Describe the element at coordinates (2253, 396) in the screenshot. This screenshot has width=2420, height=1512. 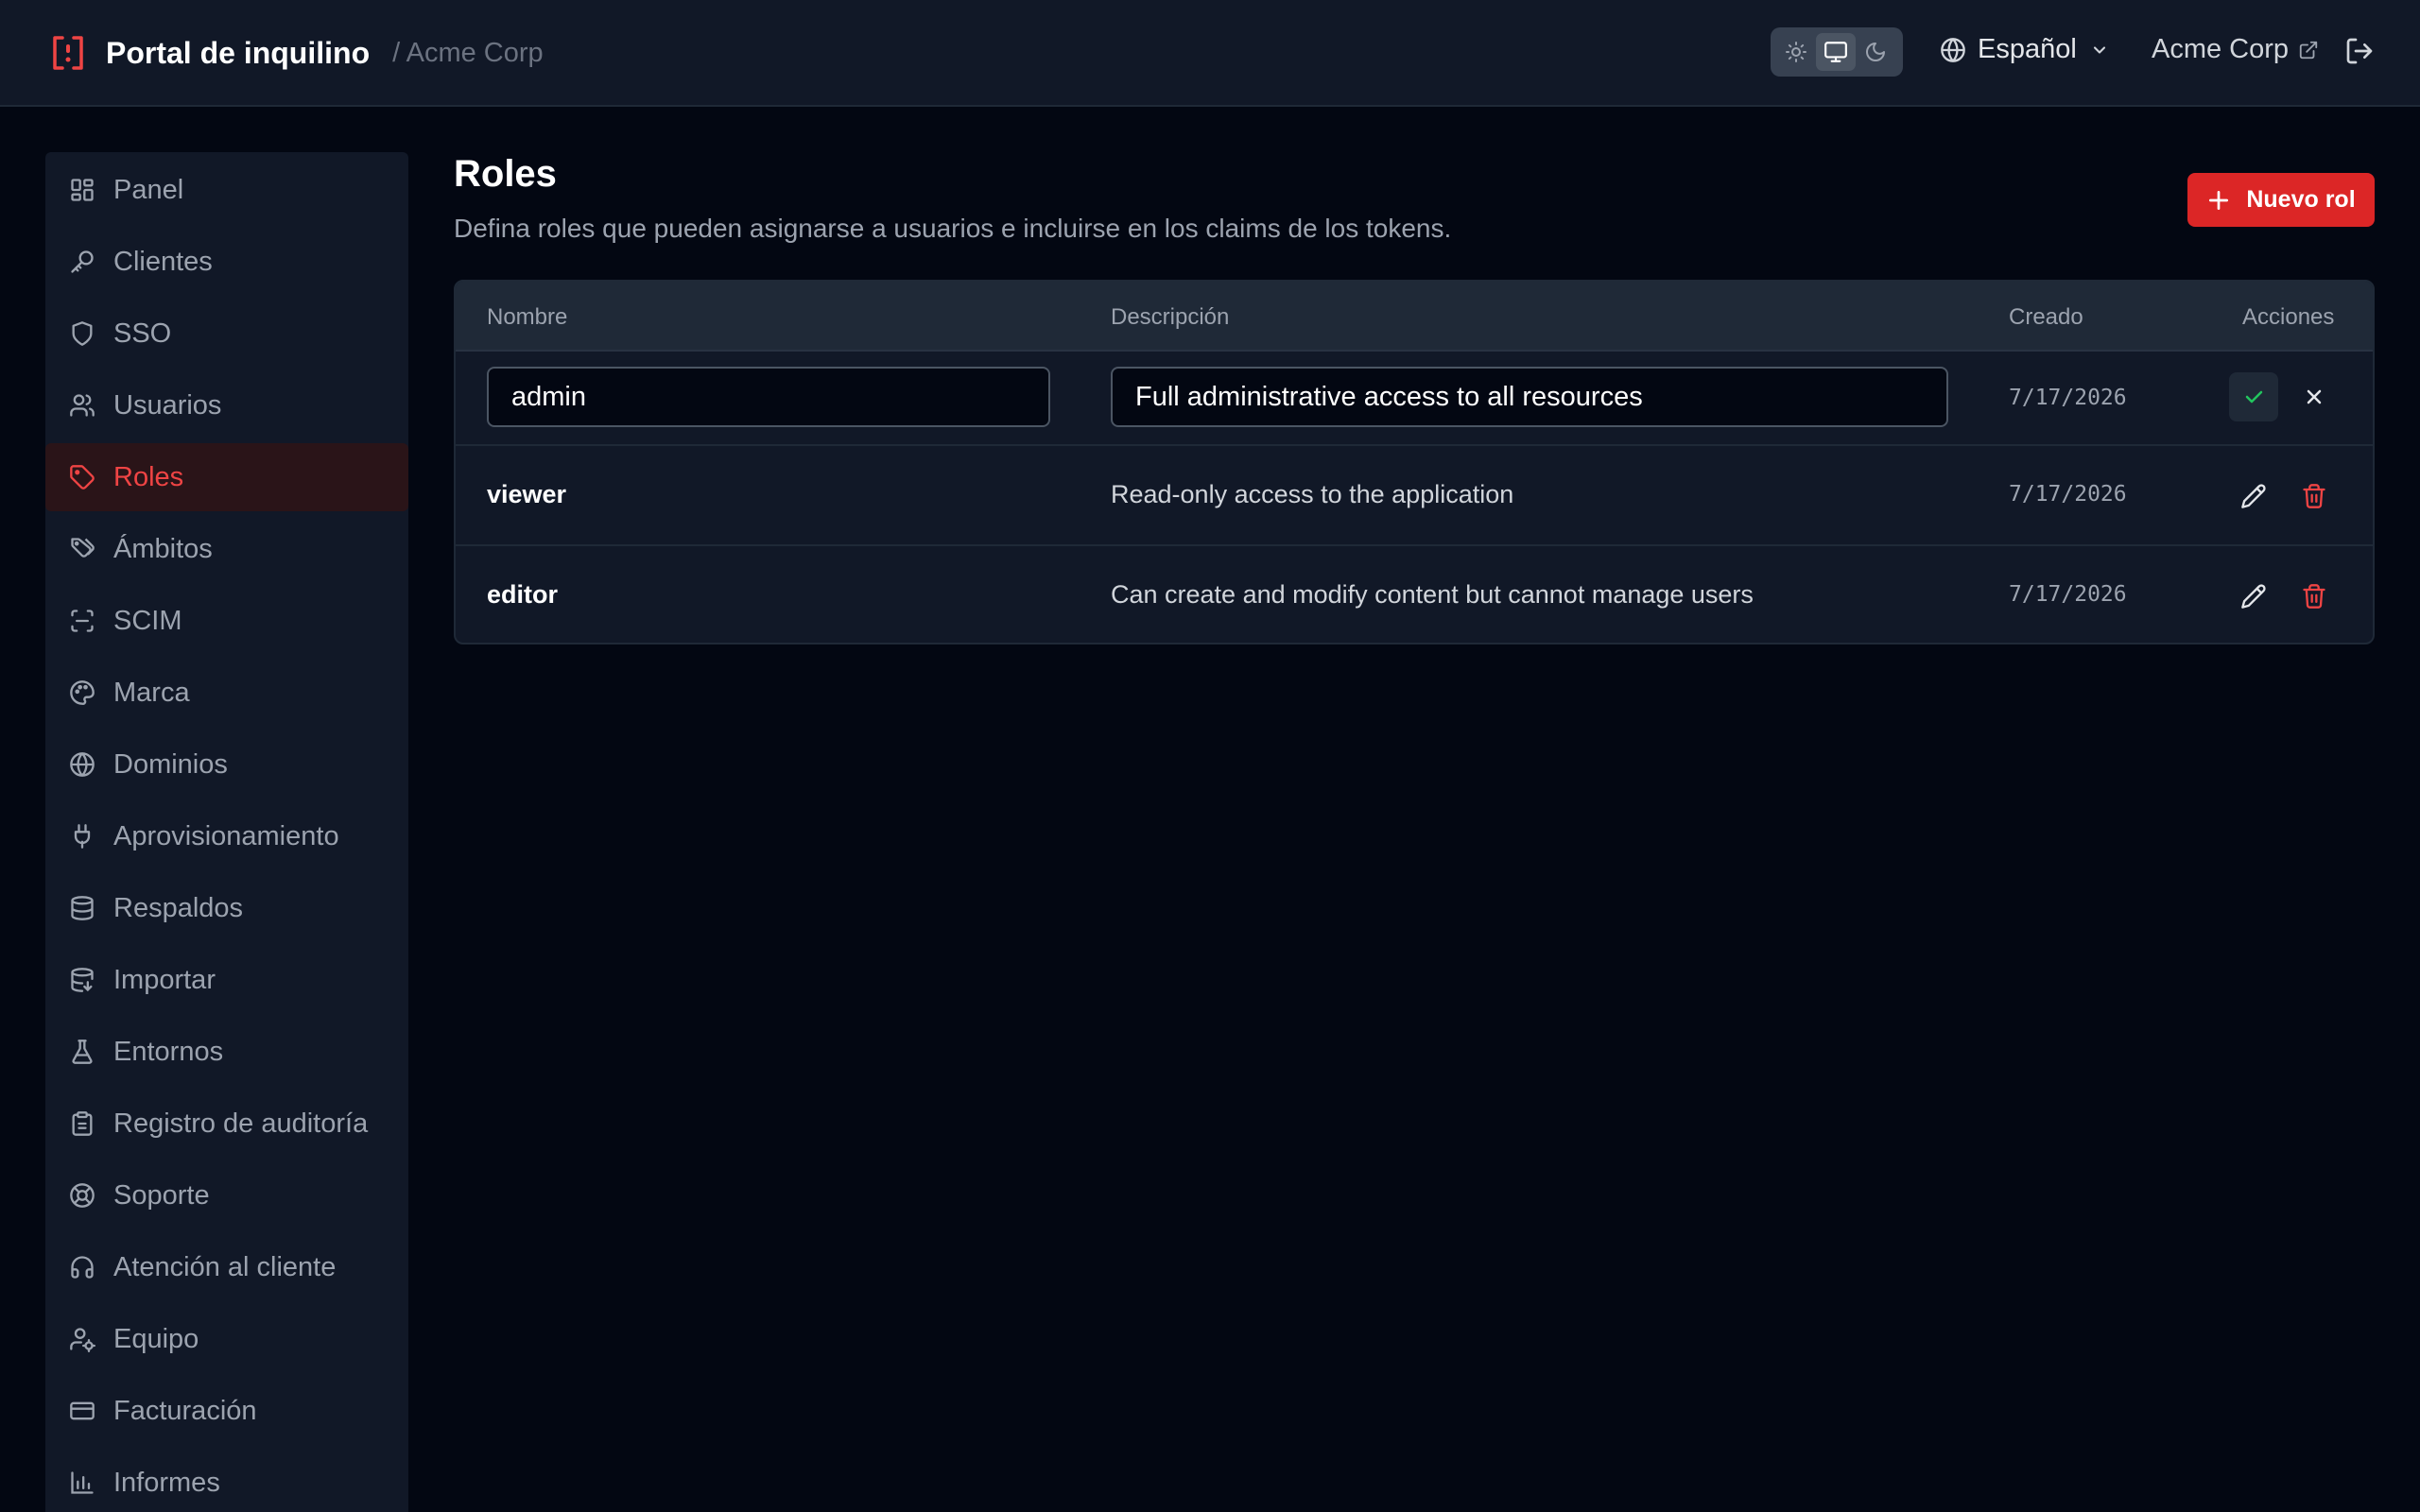
I see `save-button` at that location.